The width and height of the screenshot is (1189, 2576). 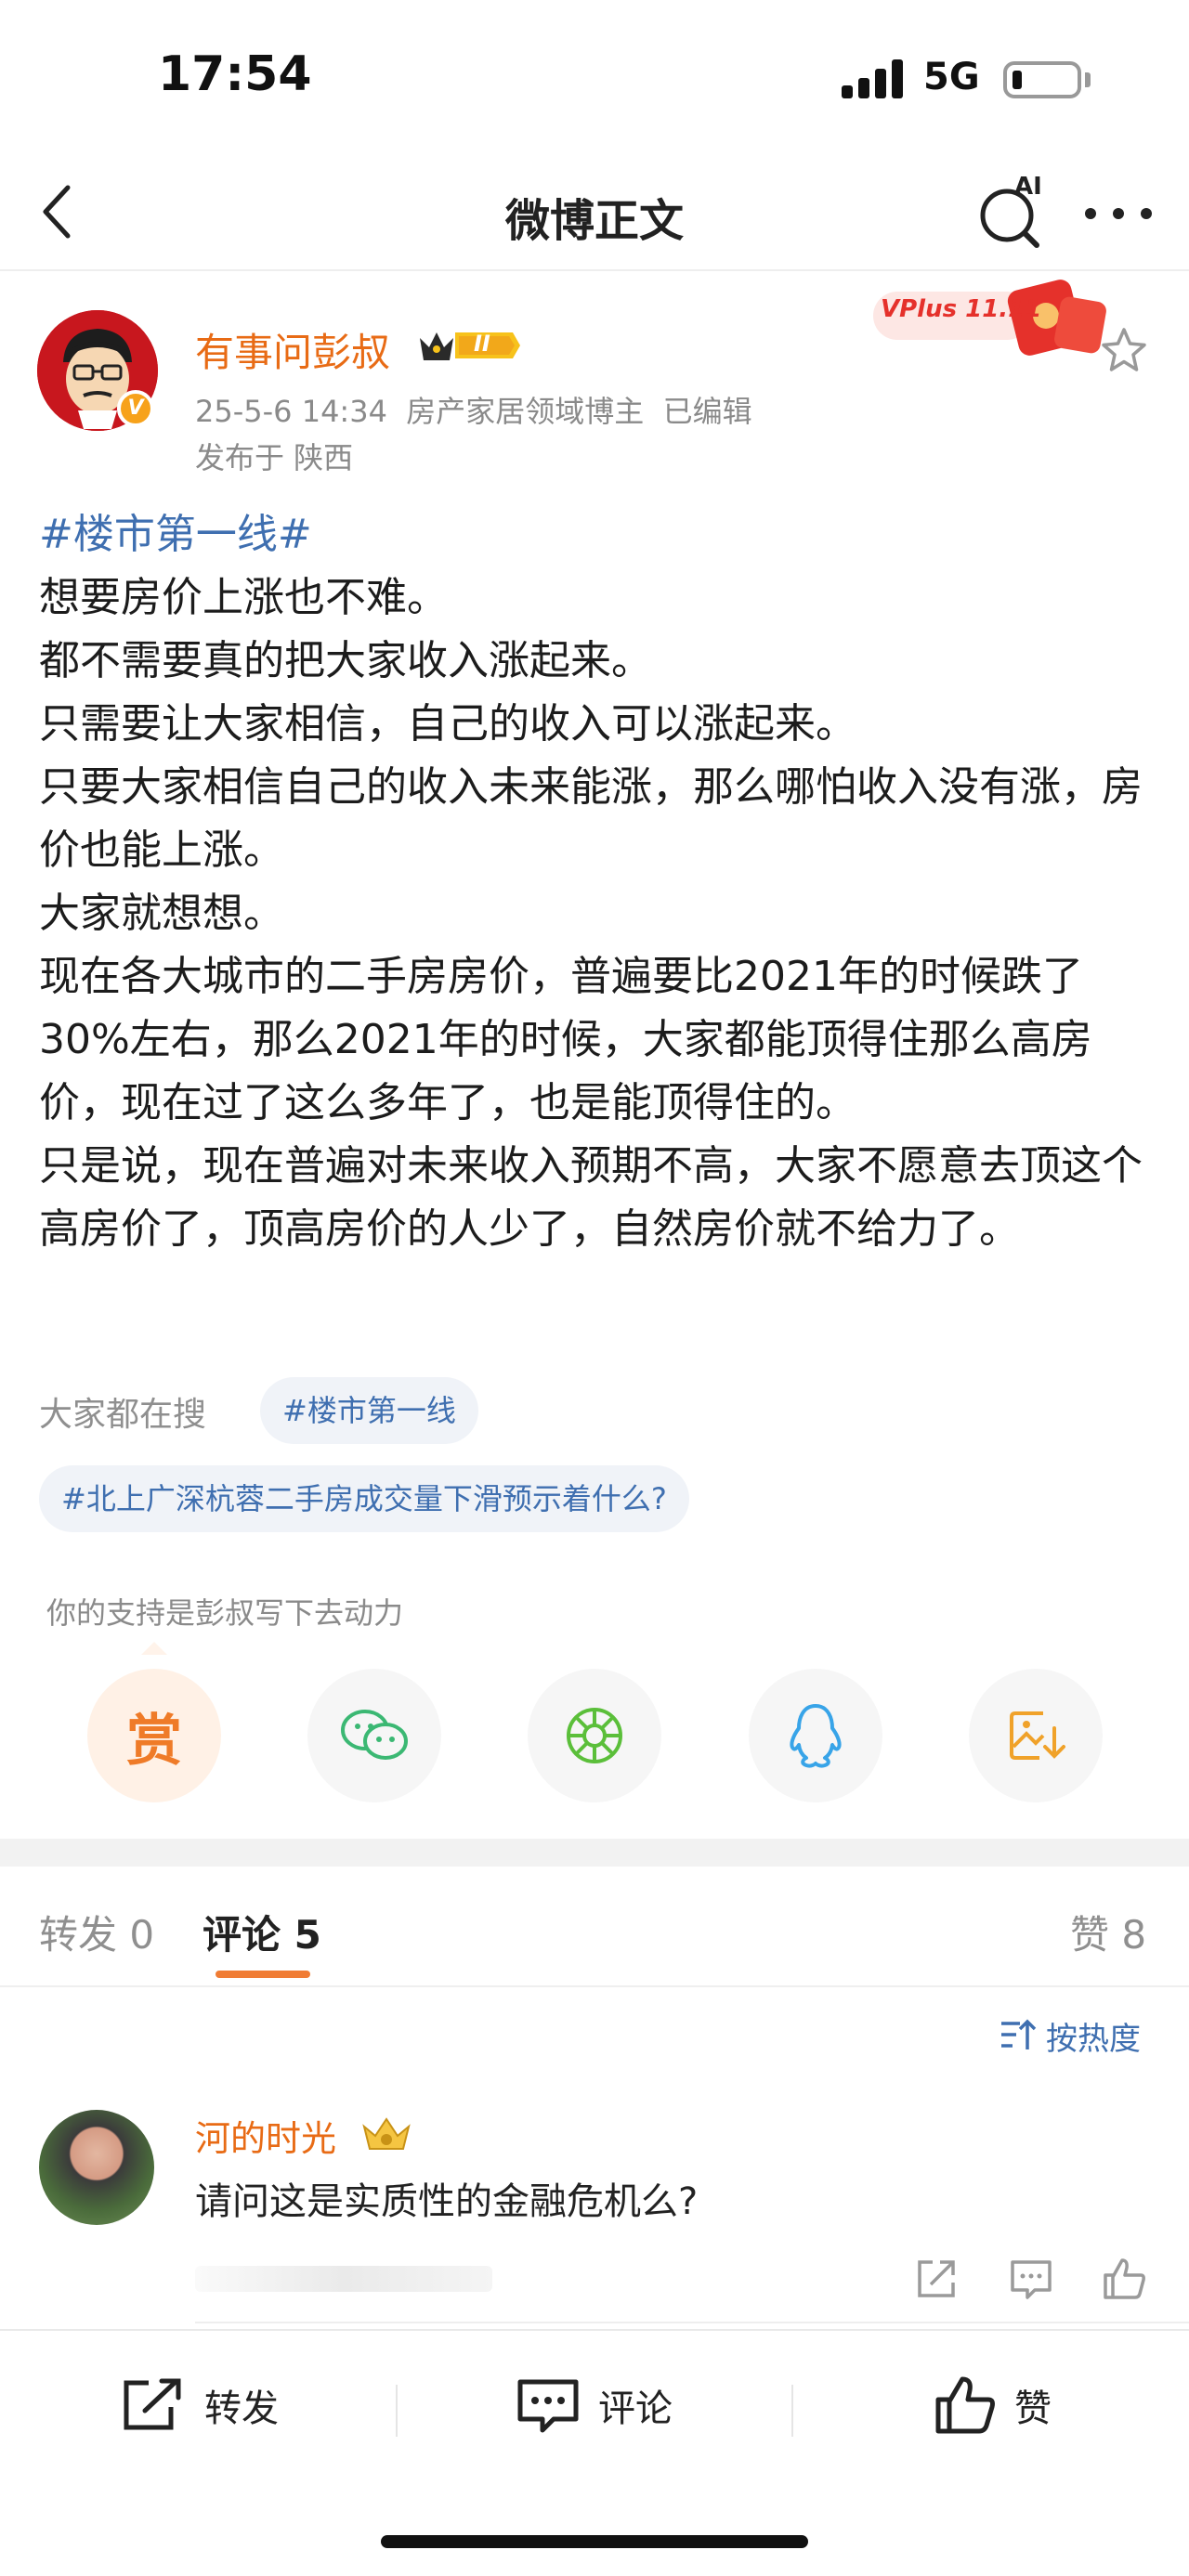 I want to click on qq-icon, so click(x=816, y=1736).